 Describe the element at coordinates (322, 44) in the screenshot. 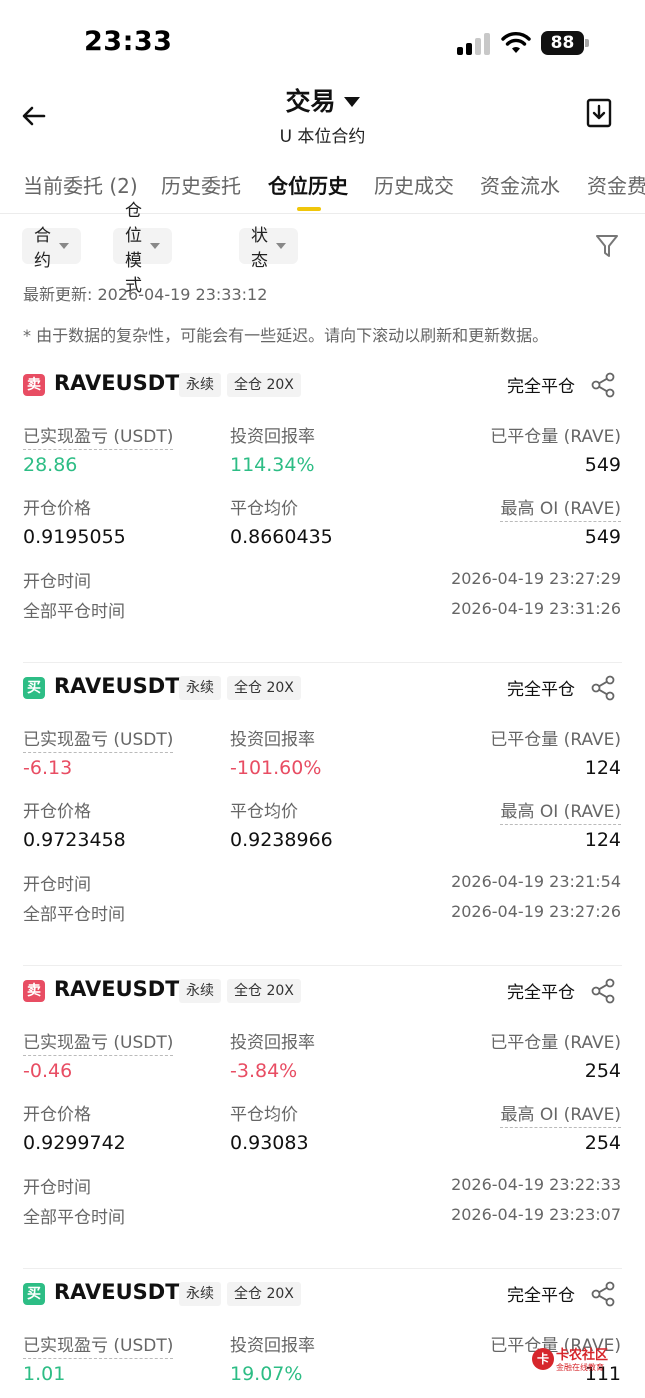

I see `status-bar: 23:33 88` at that location.